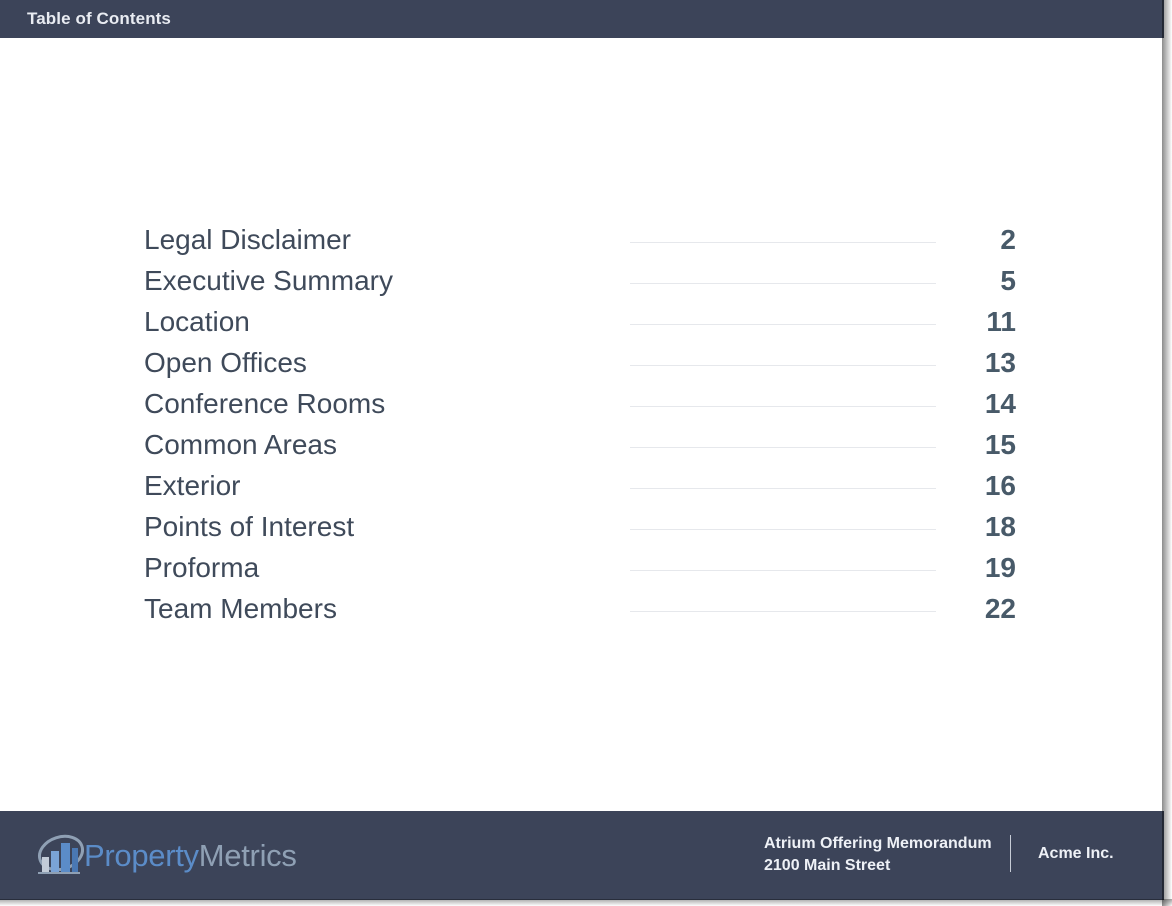 The image size is (1172, 906). I want to click on logo-wordmark: PropertyMetrics, so click(190, 856).